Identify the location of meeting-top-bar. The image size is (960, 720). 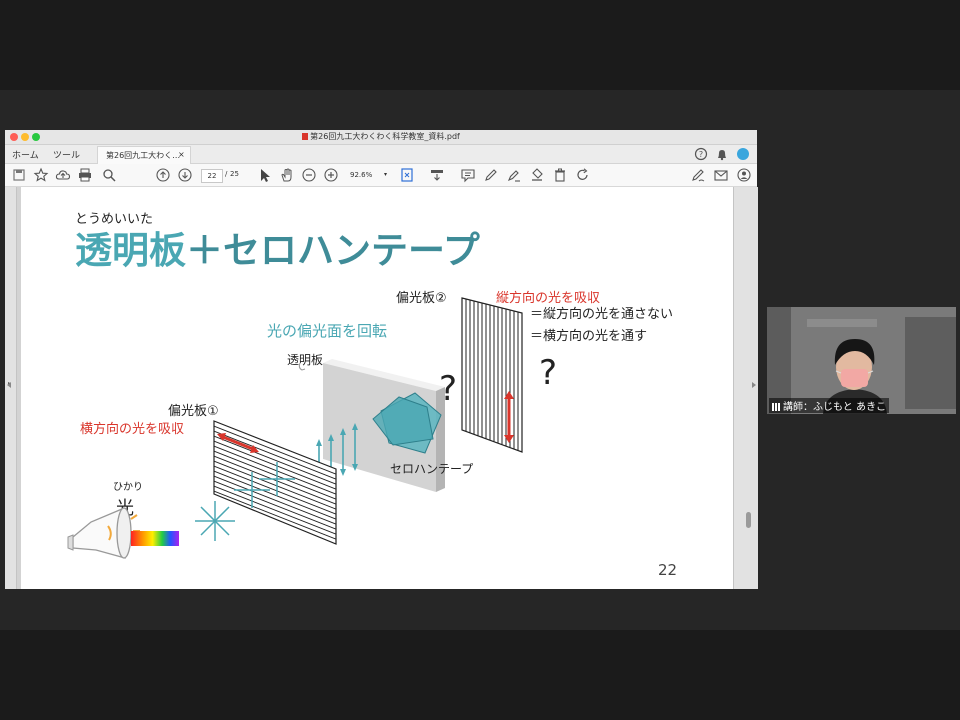
(480, 45).